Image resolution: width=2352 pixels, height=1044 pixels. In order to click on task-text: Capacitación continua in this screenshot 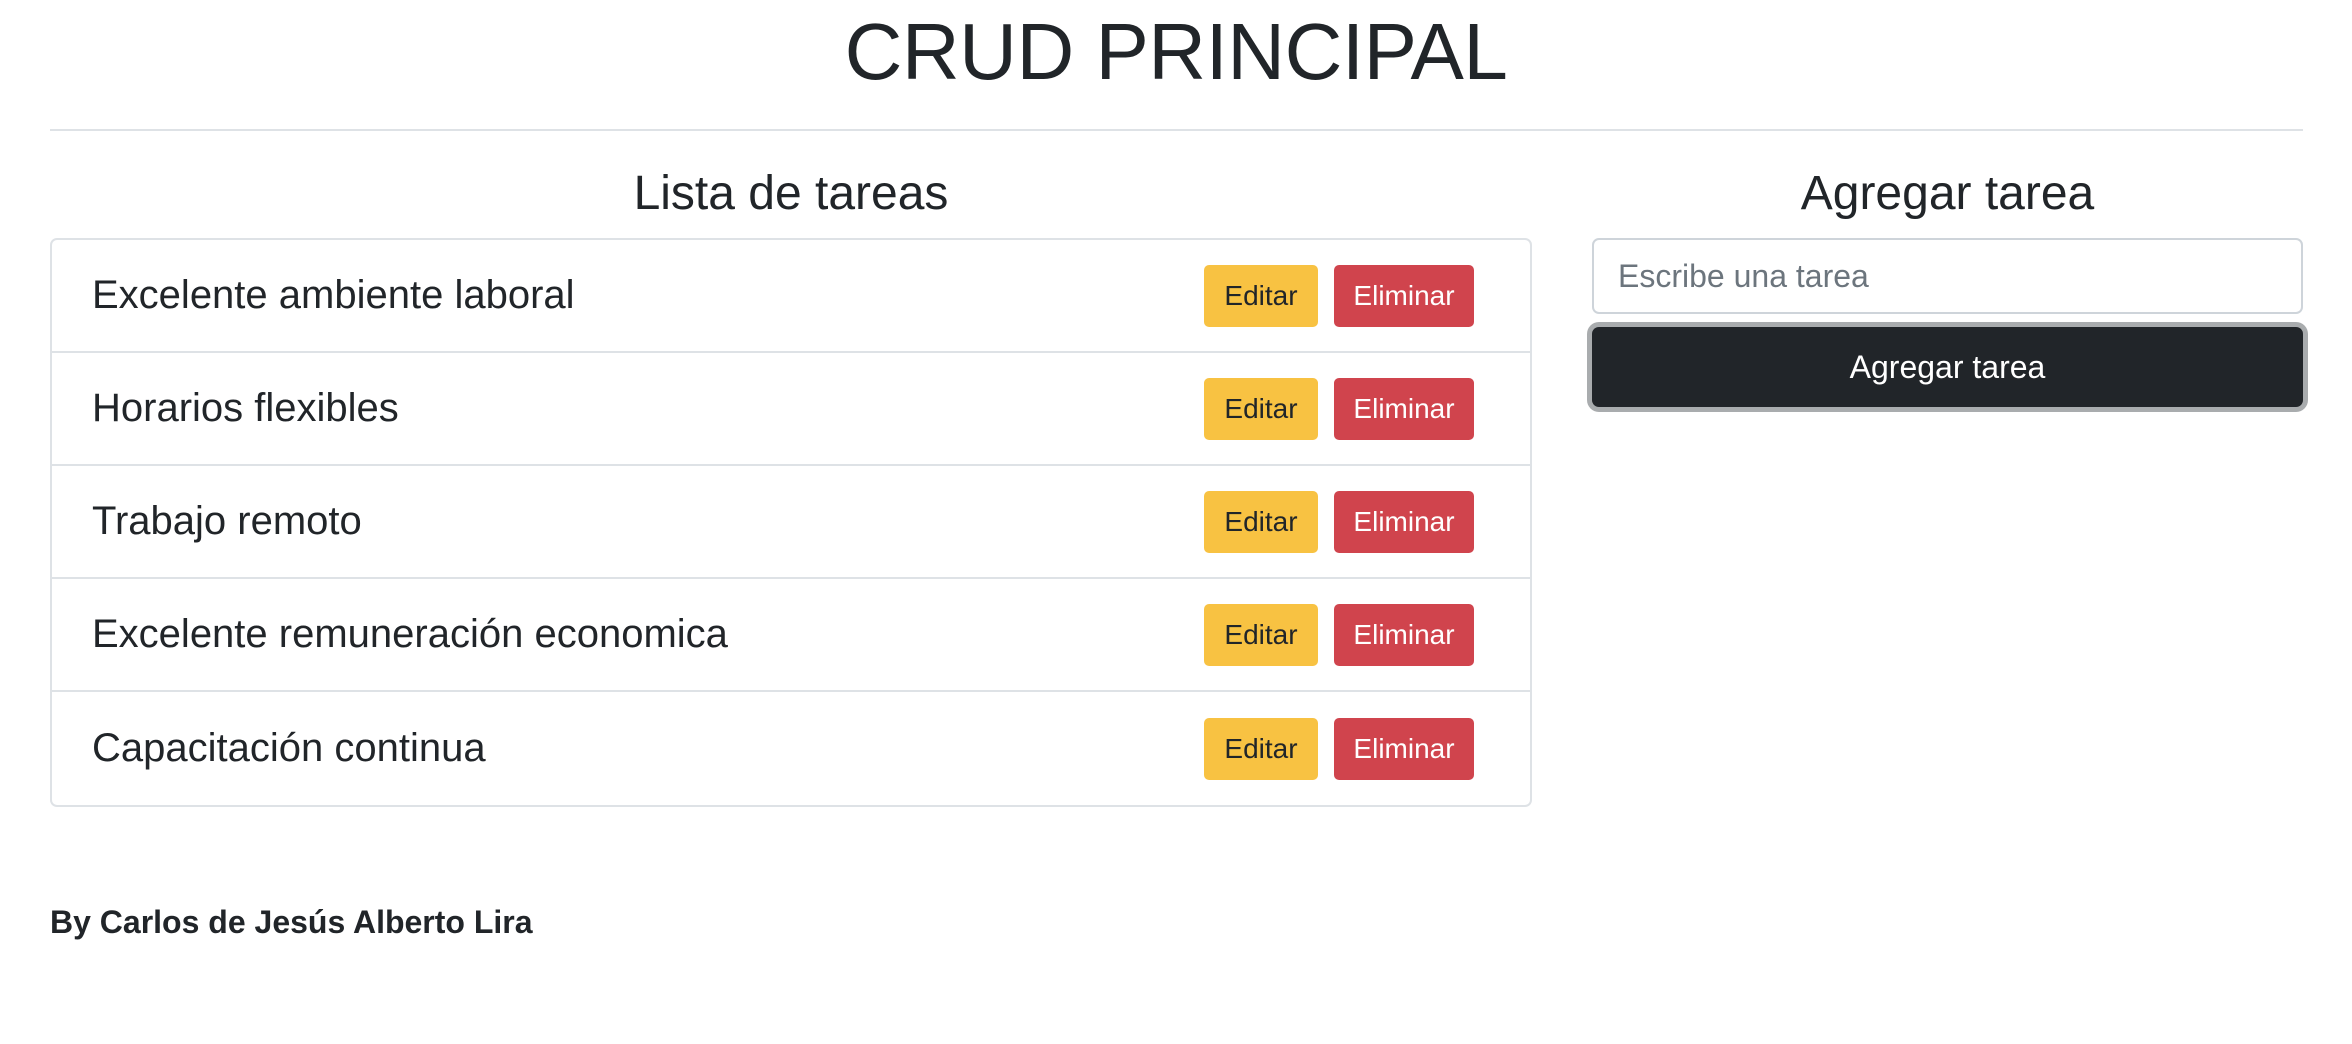, I will do `click(289, 748)`.